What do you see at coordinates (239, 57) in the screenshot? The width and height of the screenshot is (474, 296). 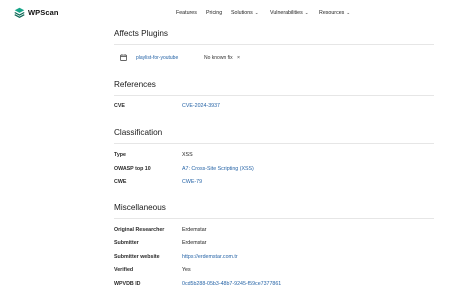 I see `close-icon: ×` at bounding box center [239, 57].